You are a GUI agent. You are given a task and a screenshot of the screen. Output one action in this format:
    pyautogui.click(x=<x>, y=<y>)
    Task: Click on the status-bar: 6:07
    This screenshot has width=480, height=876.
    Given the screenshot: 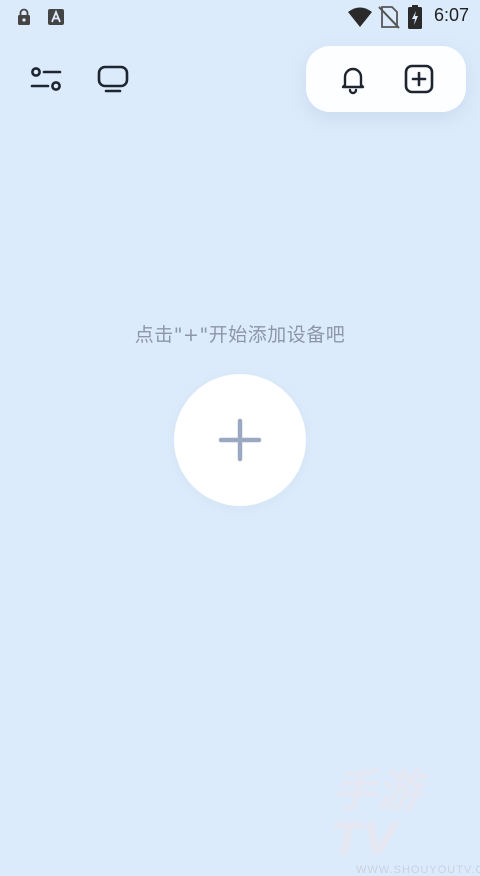 What is the action you would take?
    pyautogui.click(x=240, y=17)
    